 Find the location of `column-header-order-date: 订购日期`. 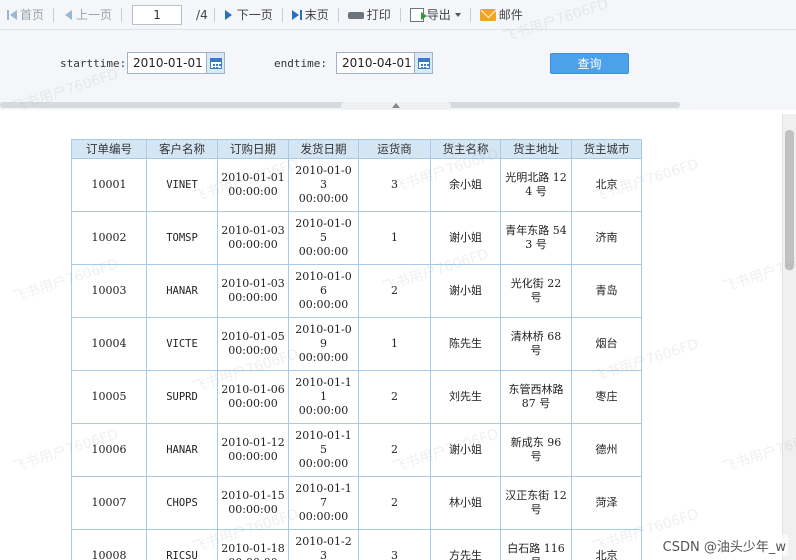

column-header-order-date: 订购日期 is located at coordinates (253, 149).